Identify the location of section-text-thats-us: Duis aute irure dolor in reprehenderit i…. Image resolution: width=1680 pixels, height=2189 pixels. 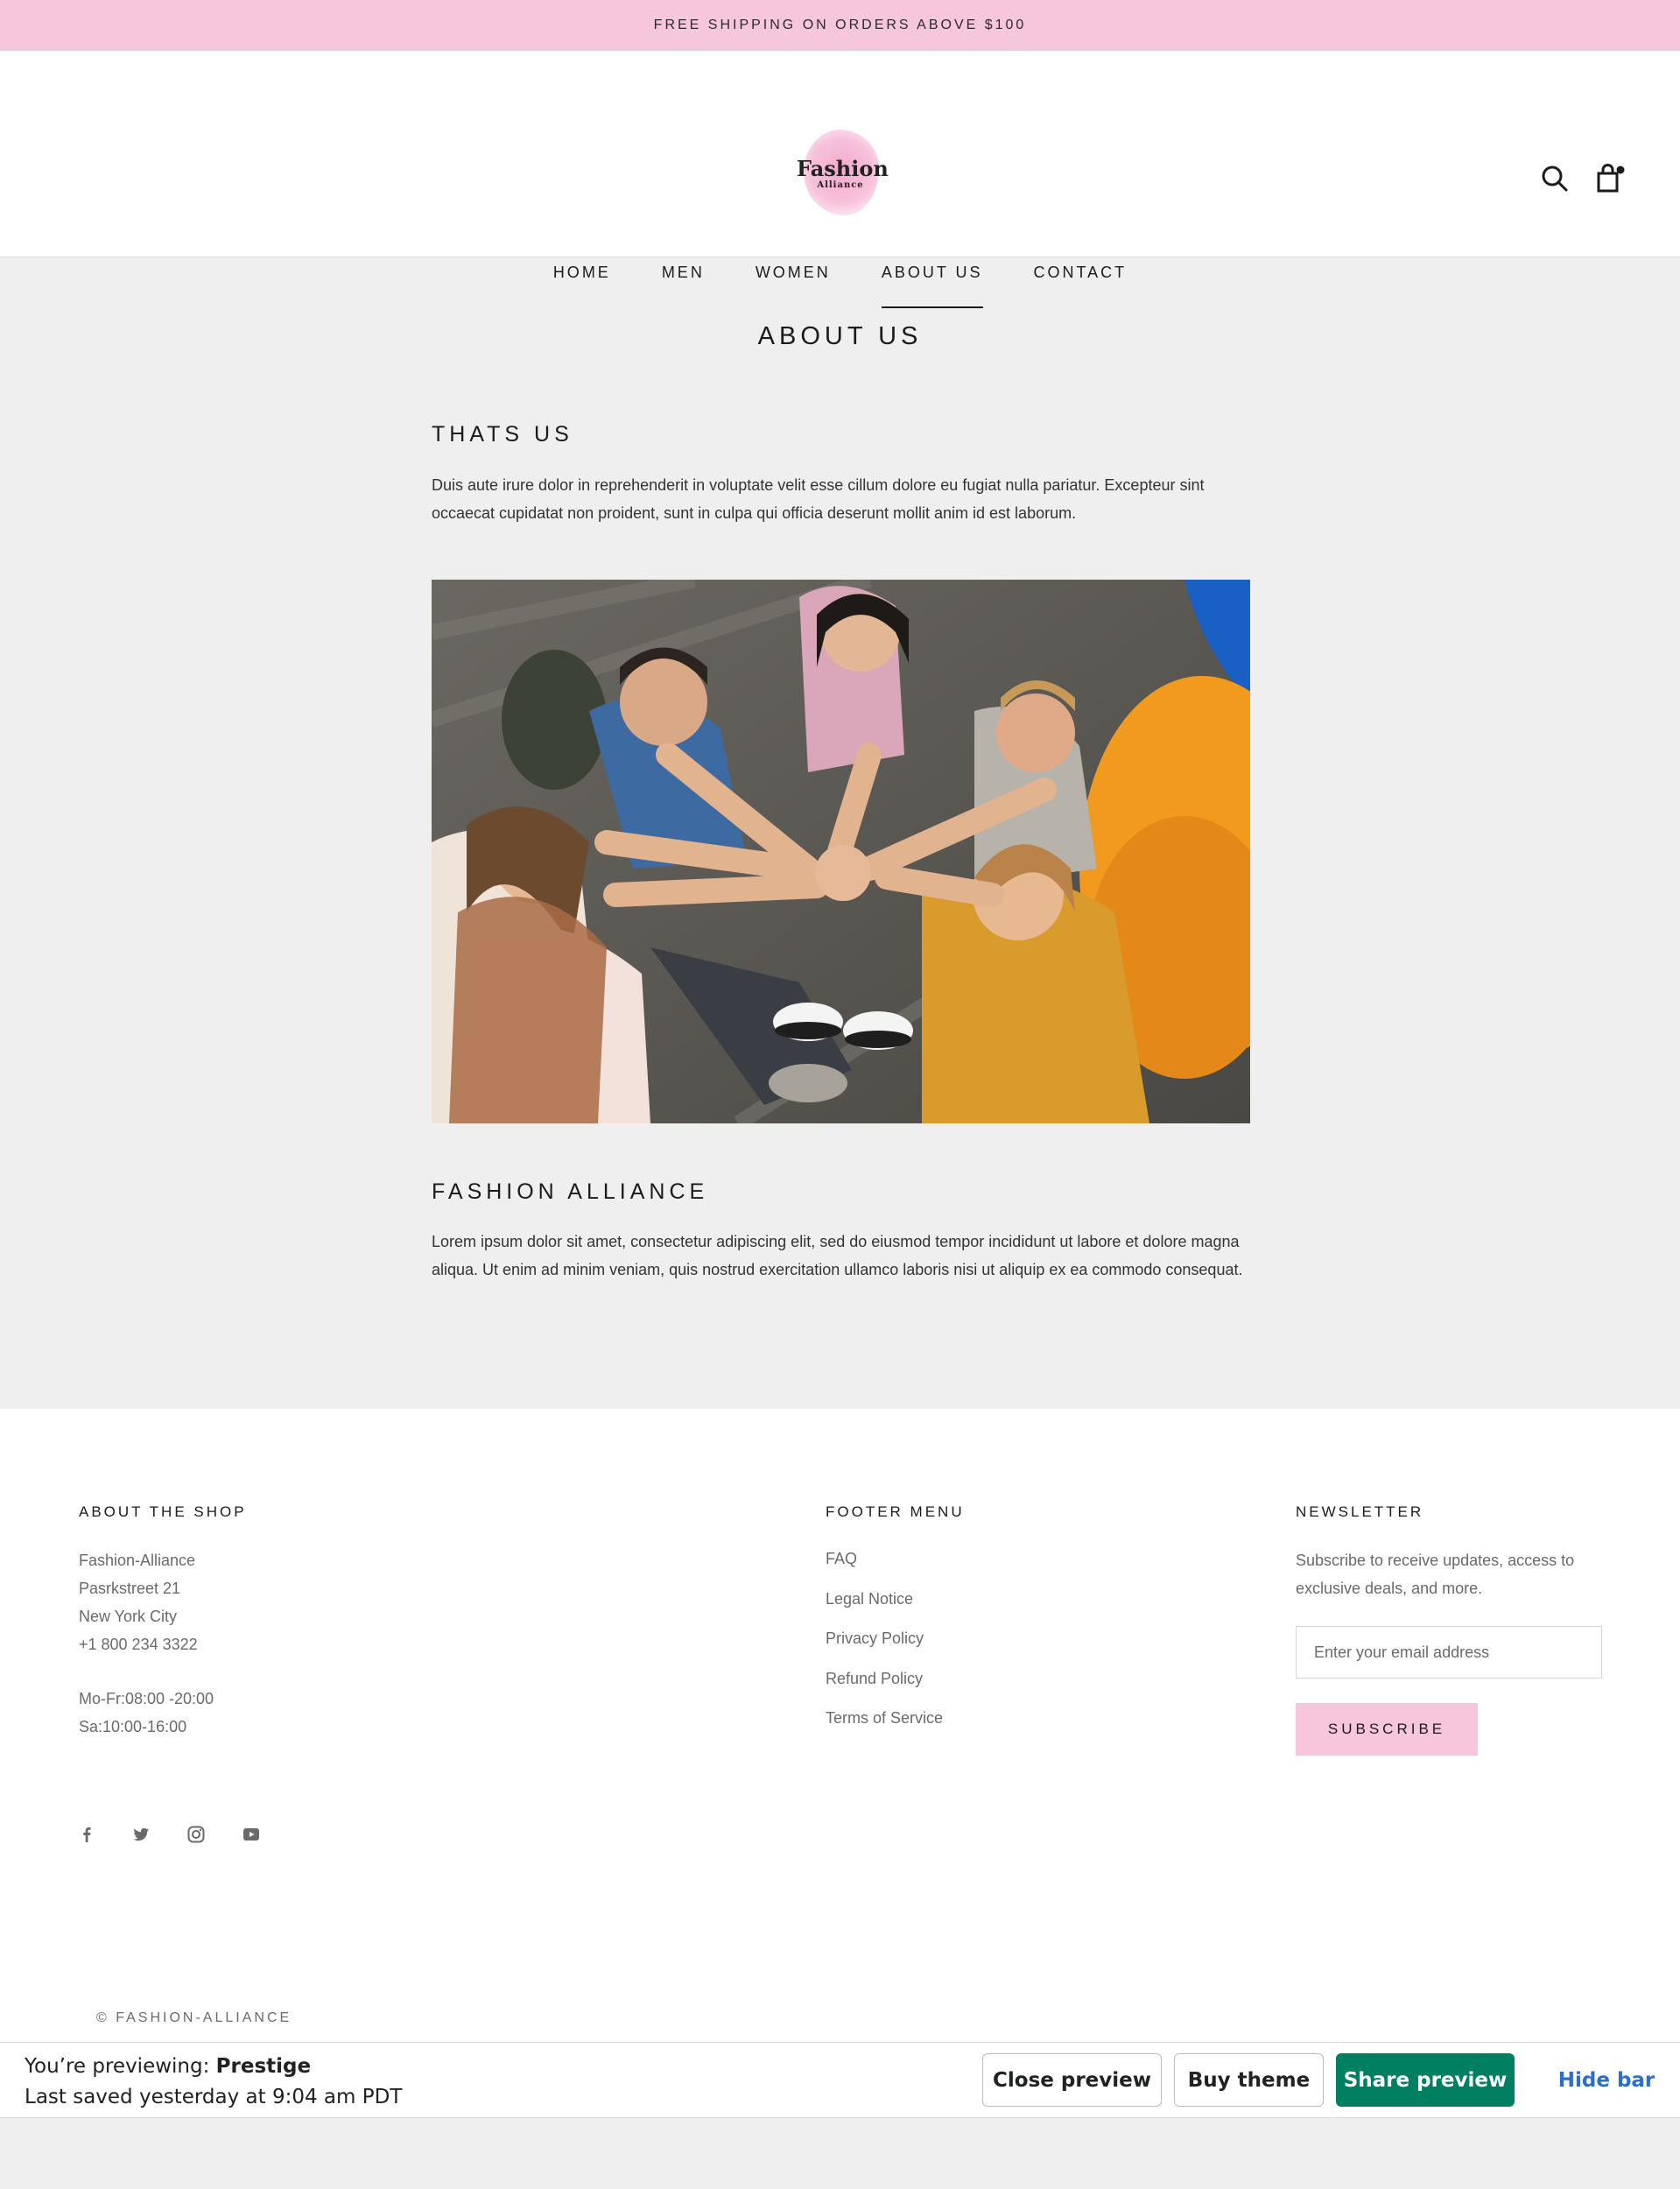
(818, 499).